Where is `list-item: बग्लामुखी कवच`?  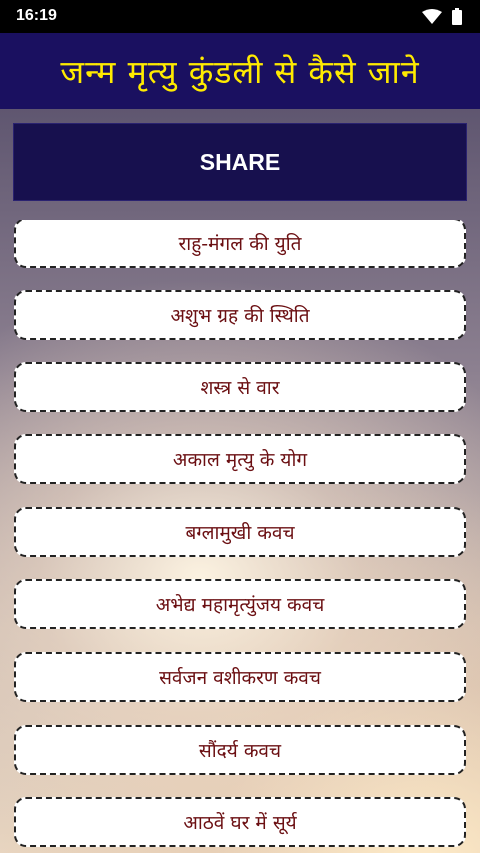
list-item: बग्लामुखी कवच is located at coordinates (240, 532).